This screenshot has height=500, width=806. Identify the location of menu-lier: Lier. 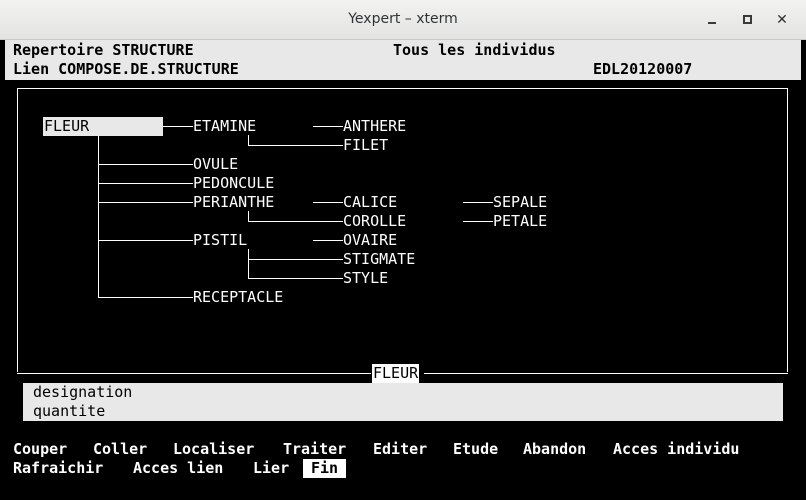
(271, 468).